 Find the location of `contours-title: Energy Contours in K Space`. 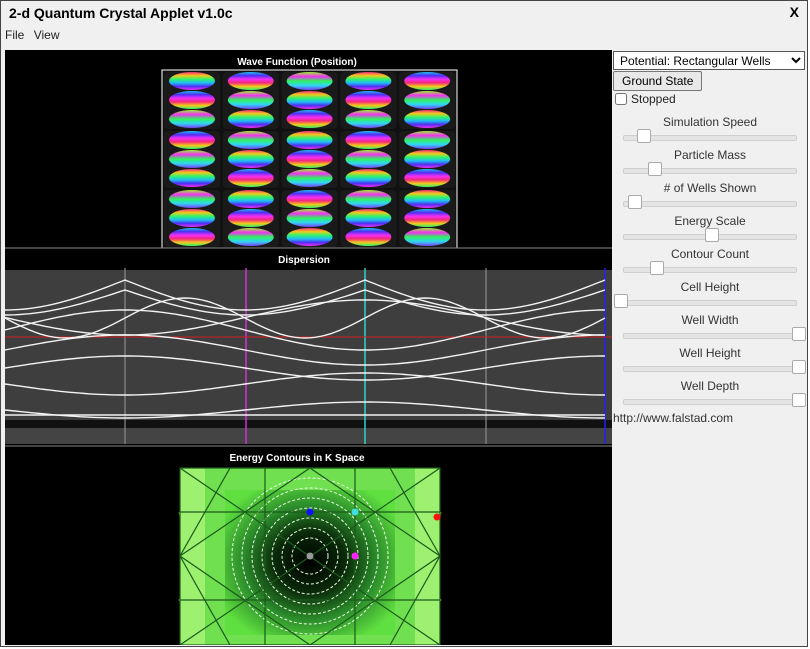

contours-title: Energy Contours in K Space is located at coordinates (296, 458).